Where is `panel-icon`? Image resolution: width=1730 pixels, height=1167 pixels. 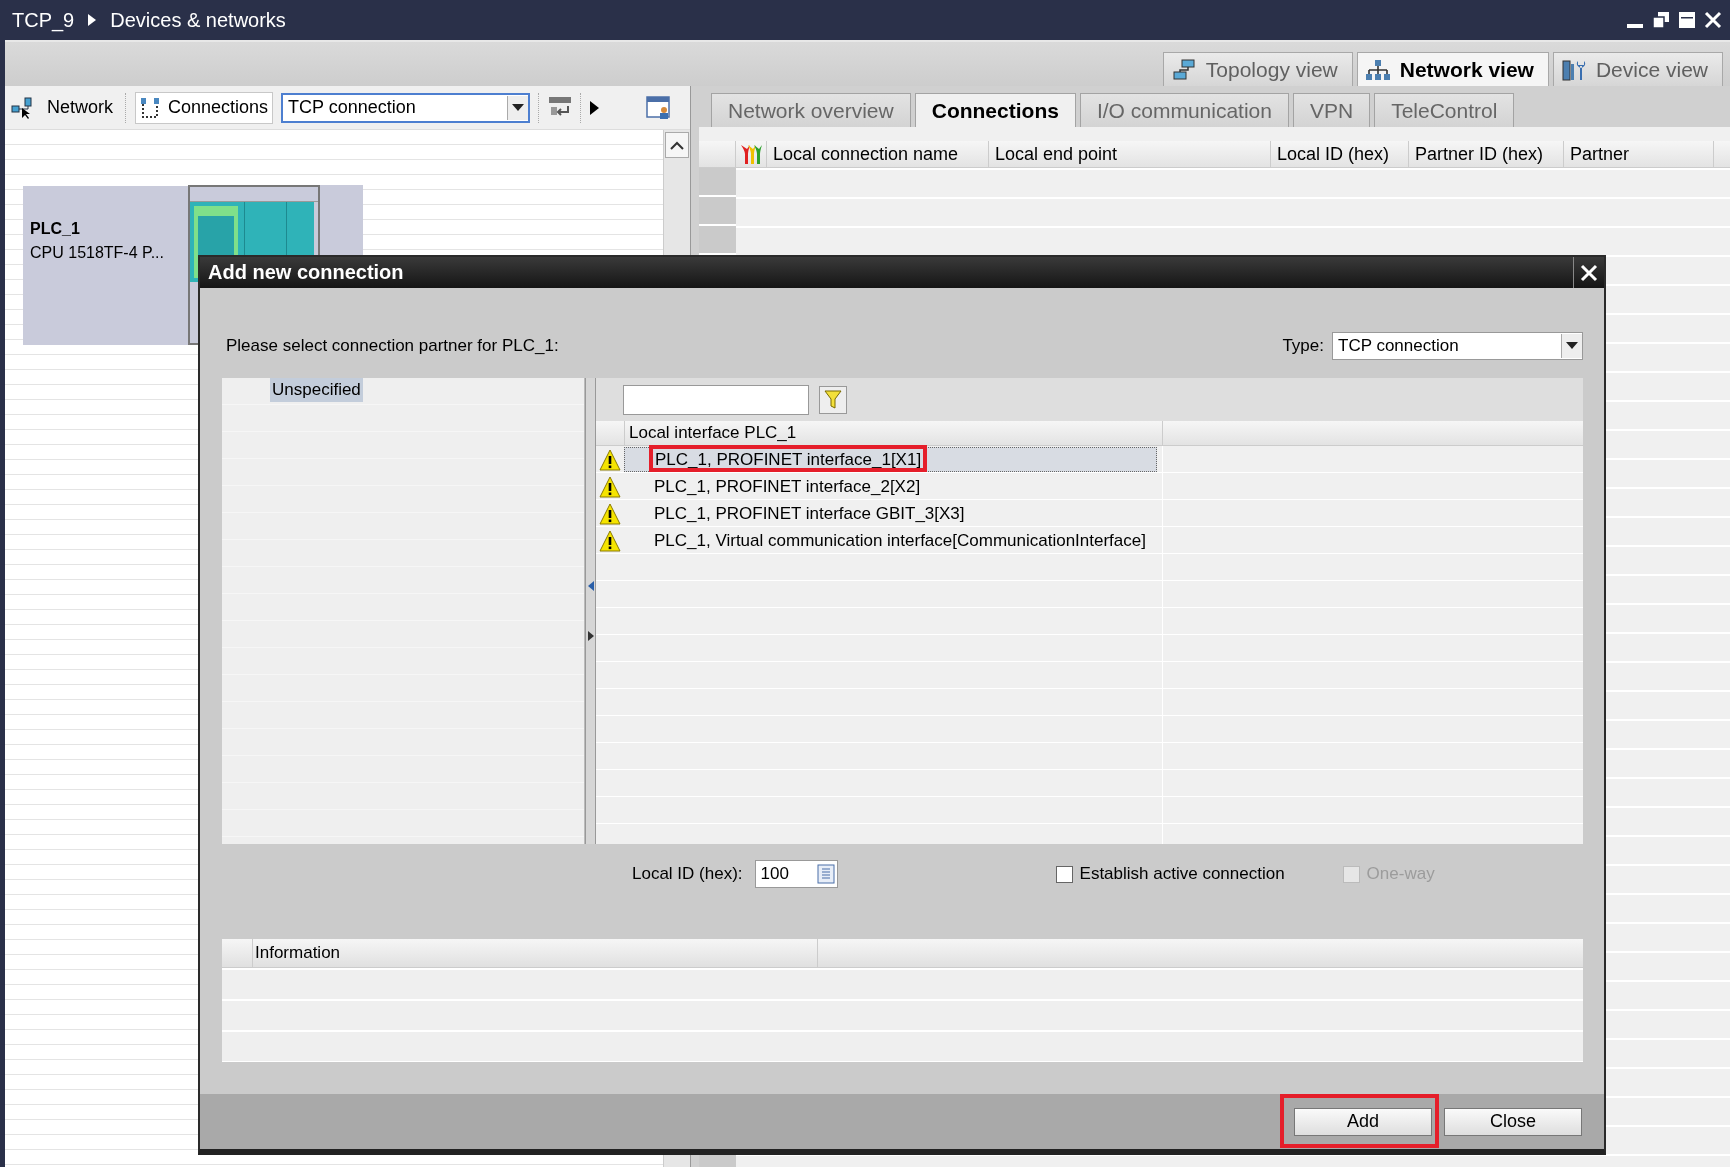
panel-icon is located at coordinates (659, 107).